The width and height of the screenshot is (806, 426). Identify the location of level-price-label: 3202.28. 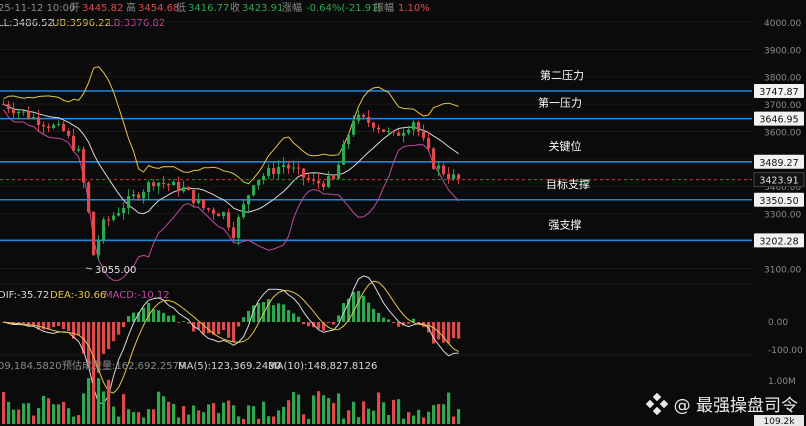
(778, 241).